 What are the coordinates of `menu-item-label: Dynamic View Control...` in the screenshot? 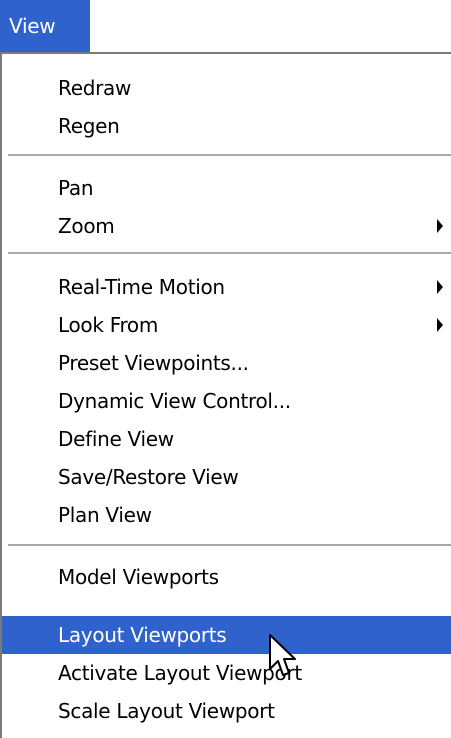 It's located at (174, 401).